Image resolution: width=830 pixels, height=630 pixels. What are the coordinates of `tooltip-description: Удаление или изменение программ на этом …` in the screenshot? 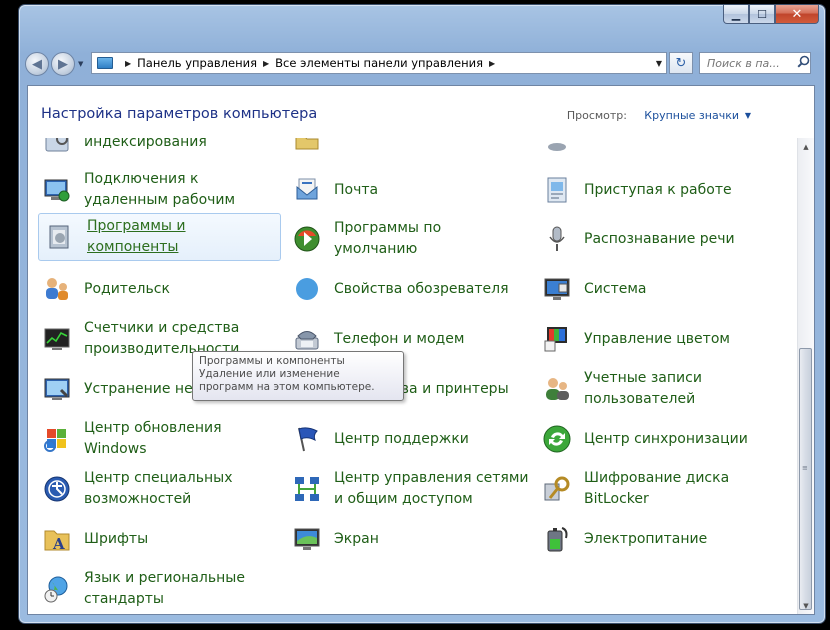 It's located at (287, 380).